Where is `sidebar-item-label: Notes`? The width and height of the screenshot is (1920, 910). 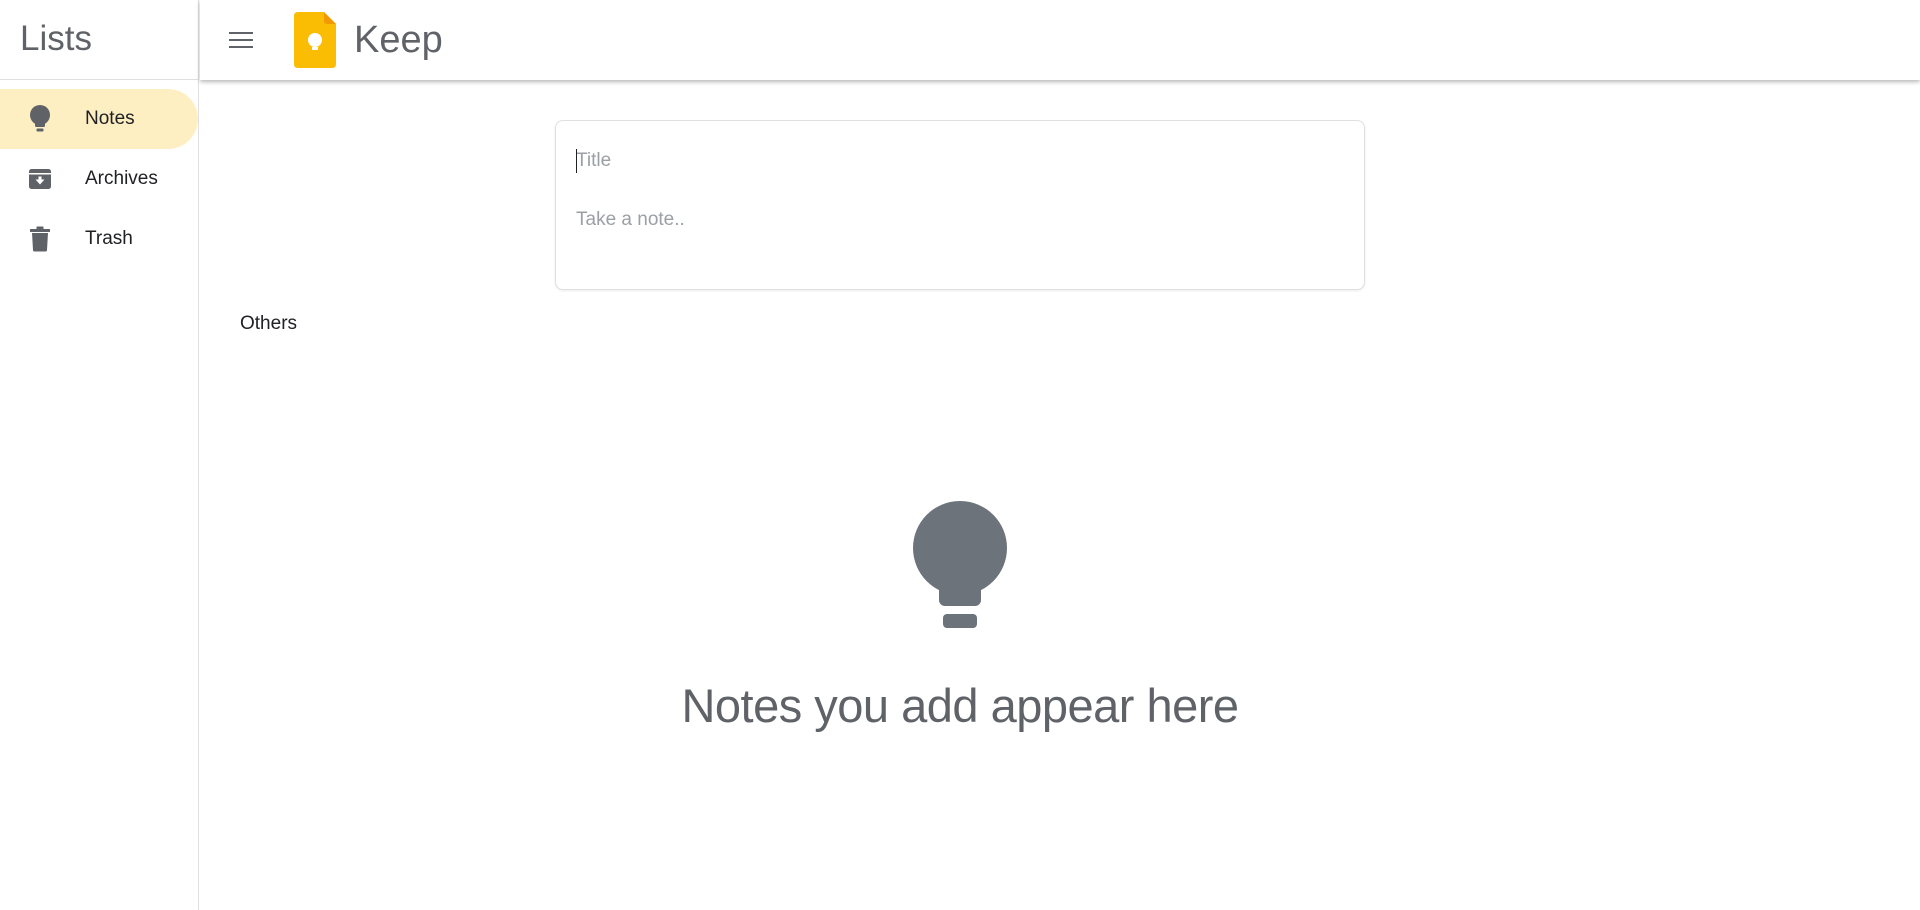 sidebar-item-label: Notes is located at coordinates (110, 118).